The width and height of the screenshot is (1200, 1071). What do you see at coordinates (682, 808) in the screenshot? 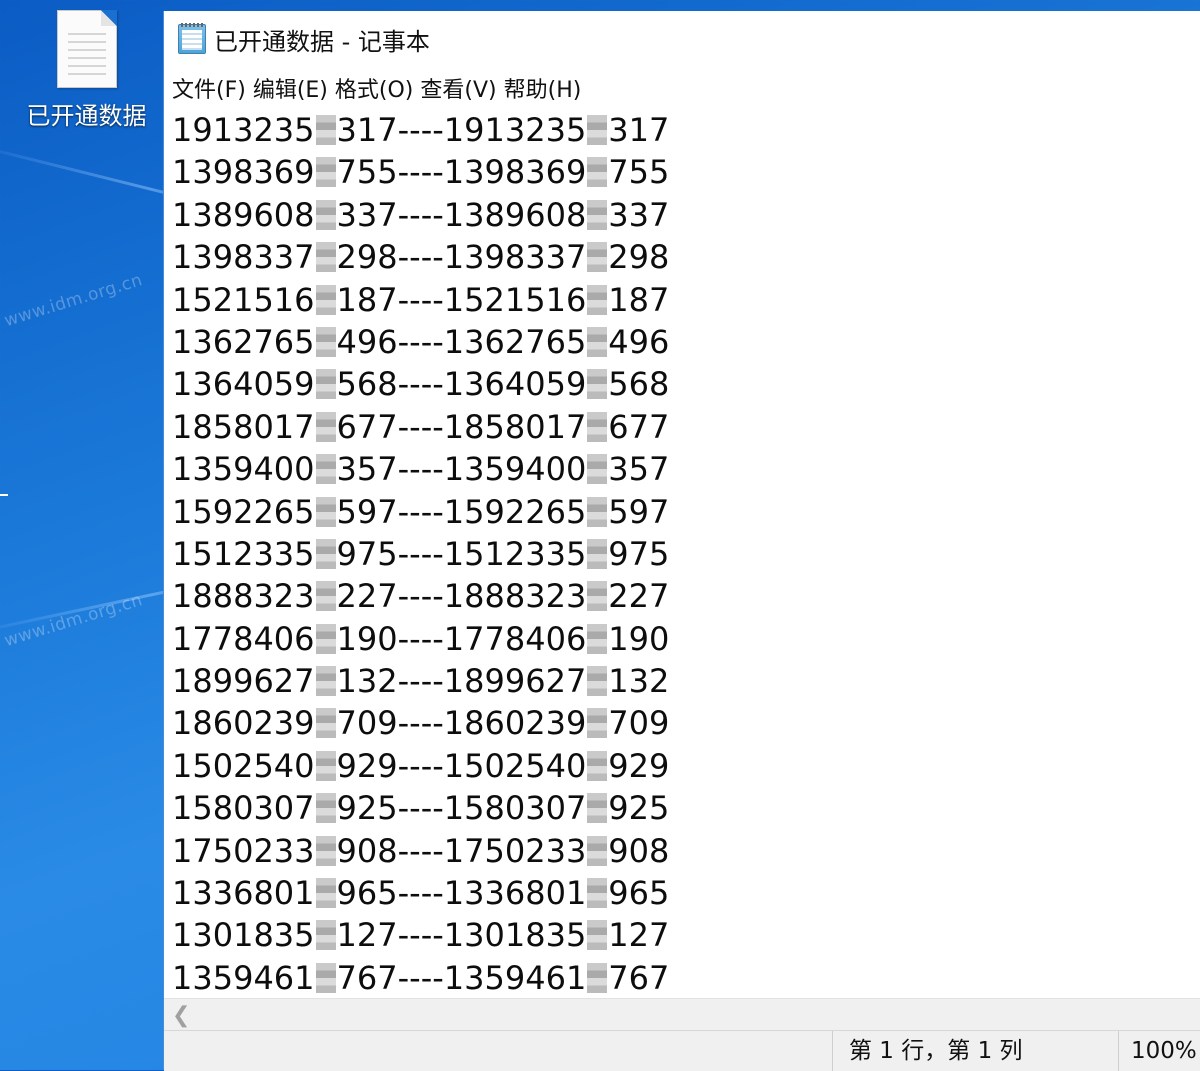
I see `text-line: 1580307 925----1580307 925` at bounding box center [682, 808].